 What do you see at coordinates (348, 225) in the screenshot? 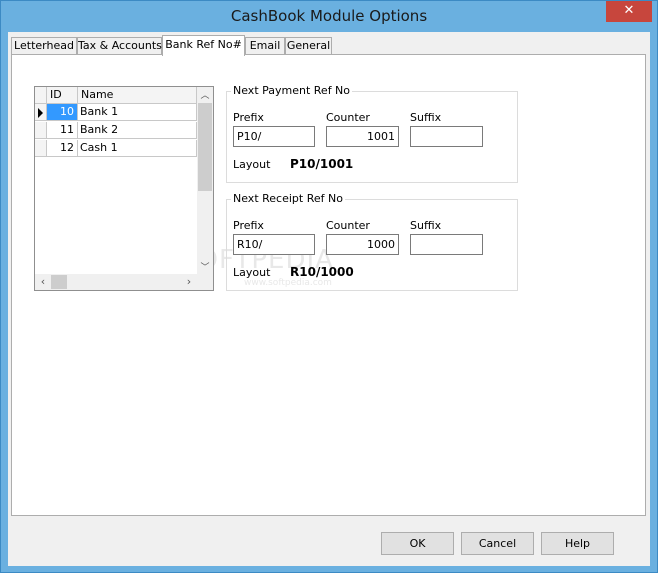
I see `receipt-counter-label: Counter` at bounding box center [348, 225].